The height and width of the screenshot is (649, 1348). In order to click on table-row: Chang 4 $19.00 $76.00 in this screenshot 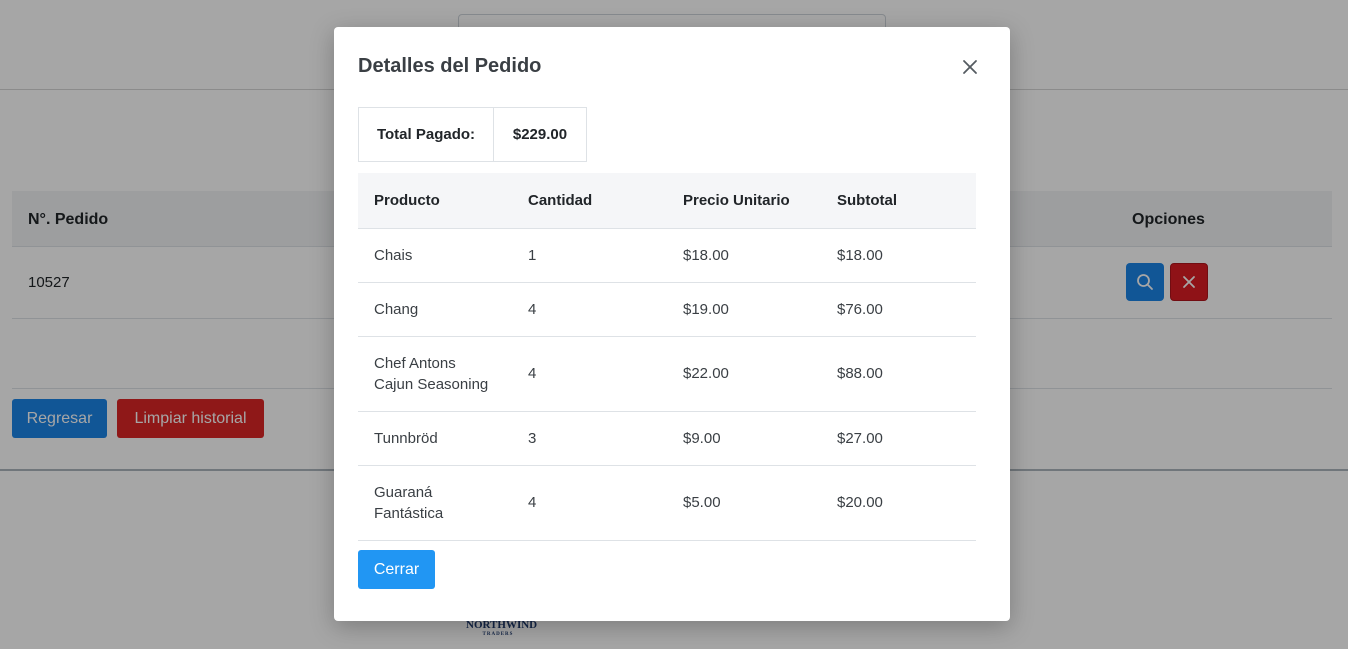, I will do `click(667, 309)`.